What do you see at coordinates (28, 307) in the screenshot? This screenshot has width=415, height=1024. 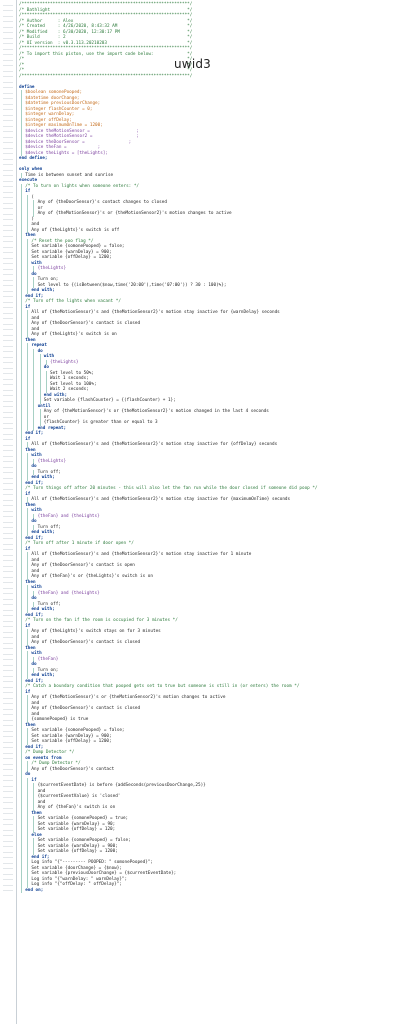 I see `code-text: if` at bounding box center [28, 307].